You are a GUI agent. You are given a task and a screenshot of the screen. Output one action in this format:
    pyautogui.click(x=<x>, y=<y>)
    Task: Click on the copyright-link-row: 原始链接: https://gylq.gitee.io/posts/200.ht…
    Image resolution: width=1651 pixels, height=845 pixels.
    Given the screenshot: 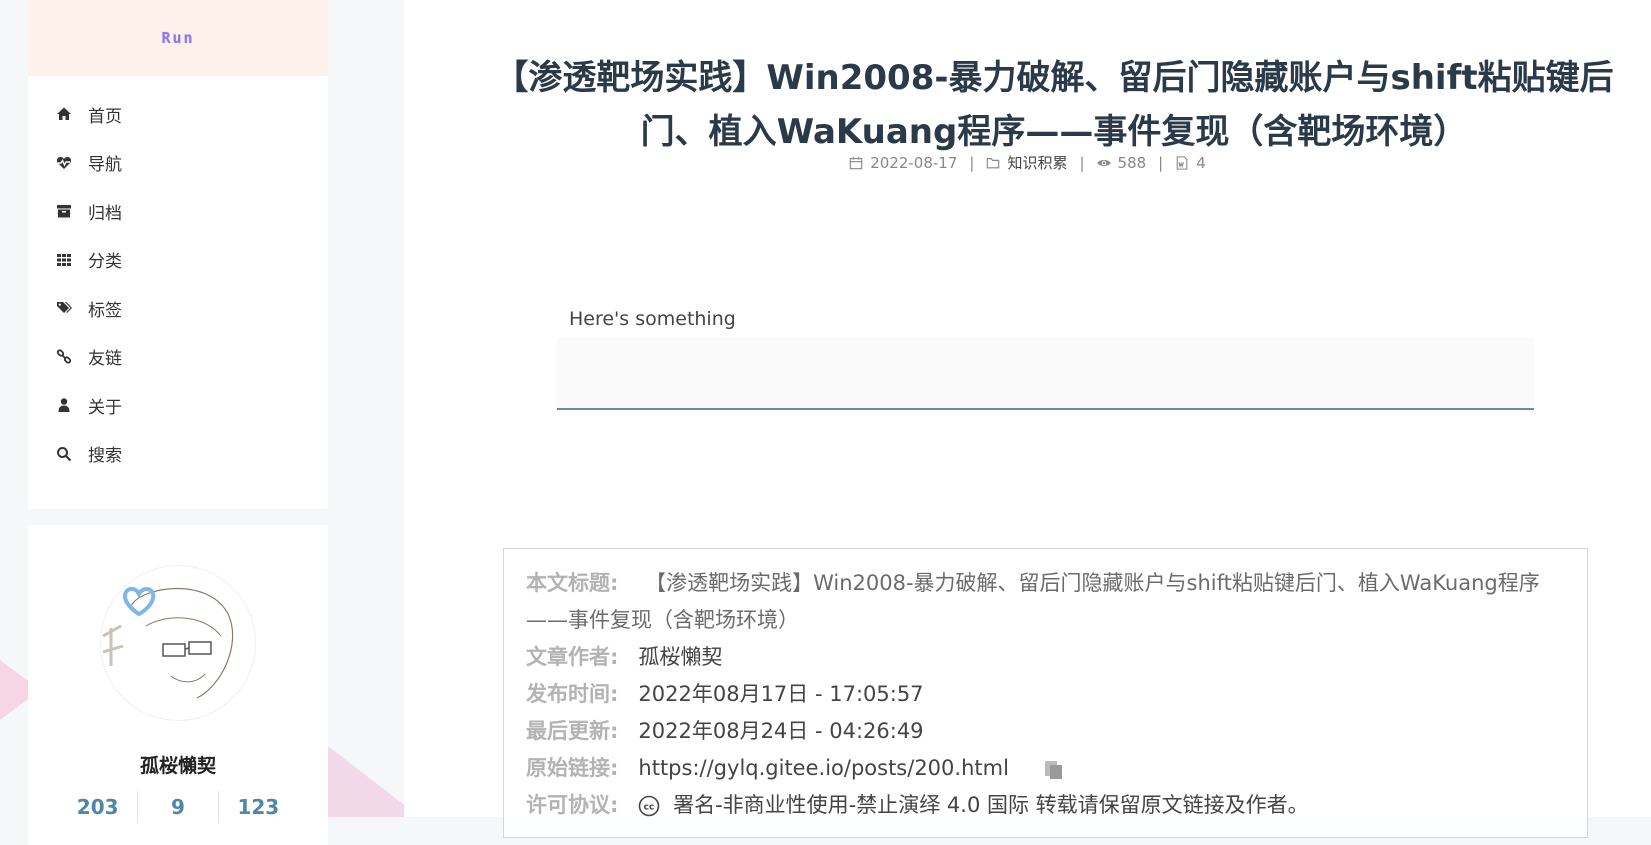 What is the action you would take?
    pyautogui.click(x=1045, y=768)
    